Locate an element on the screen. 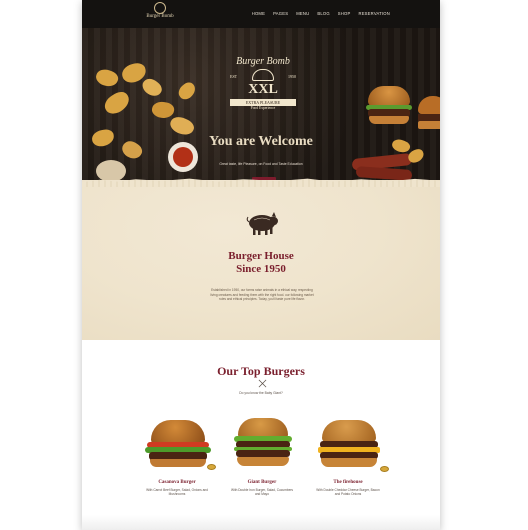  brand-est: EST is located at coordinates (234, 76).